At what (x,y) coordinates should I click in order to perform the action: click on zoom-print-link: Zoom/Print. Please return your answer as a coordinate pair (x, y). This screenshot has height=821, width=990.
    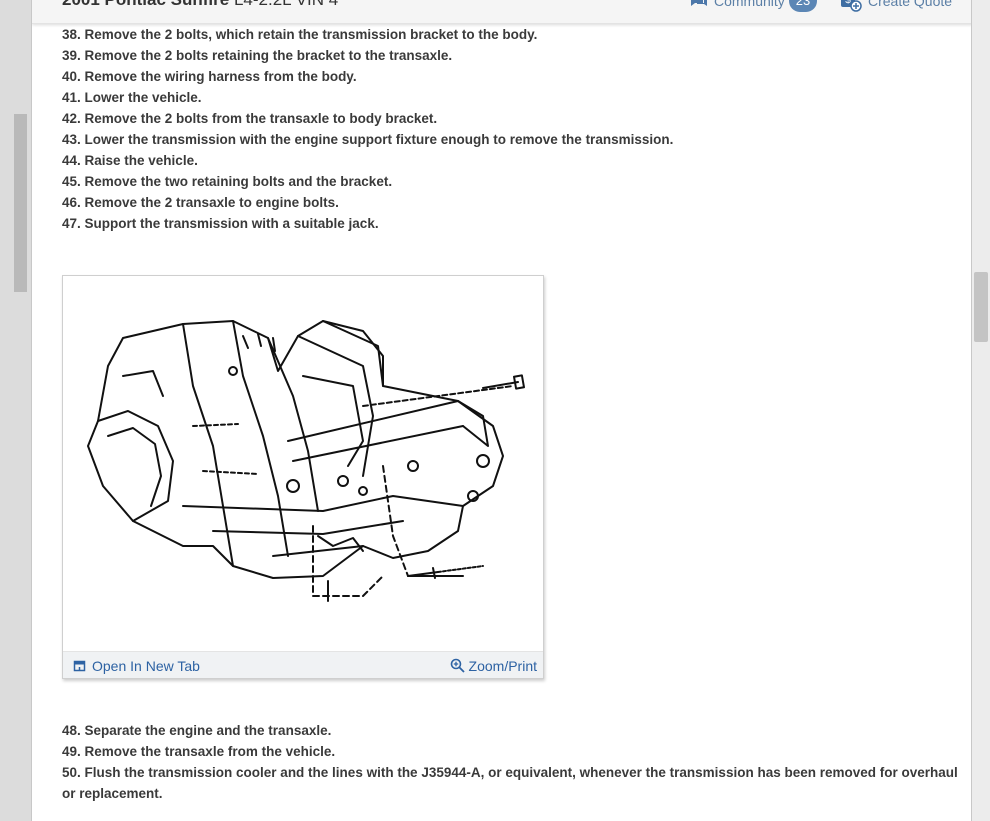
    Looking at the image, I should click on (493, 666).